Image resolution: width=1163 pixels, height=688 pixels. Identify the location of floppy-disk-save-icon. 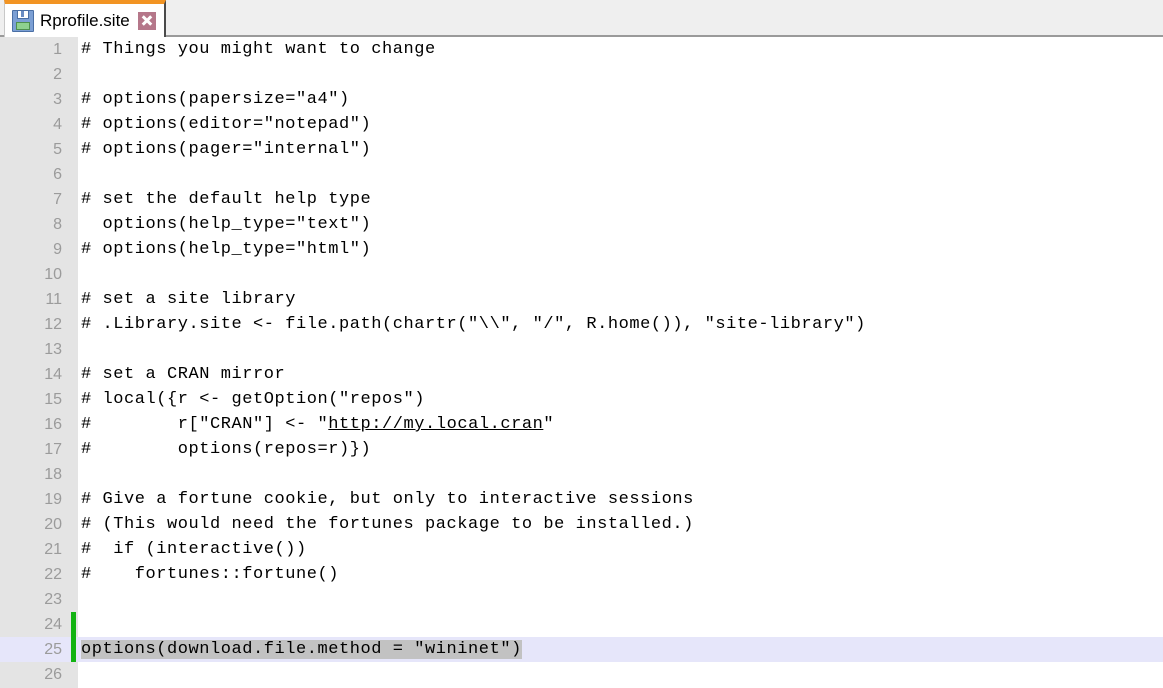
(23, 20).